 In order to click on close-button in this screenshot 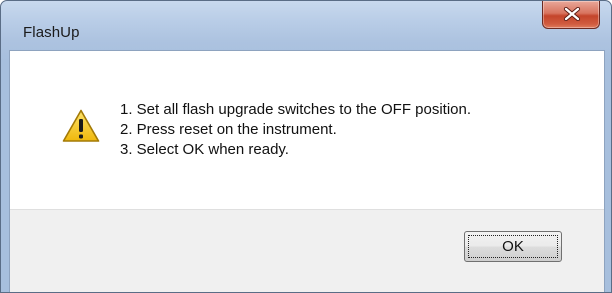, I will do `click(571, 15)`.